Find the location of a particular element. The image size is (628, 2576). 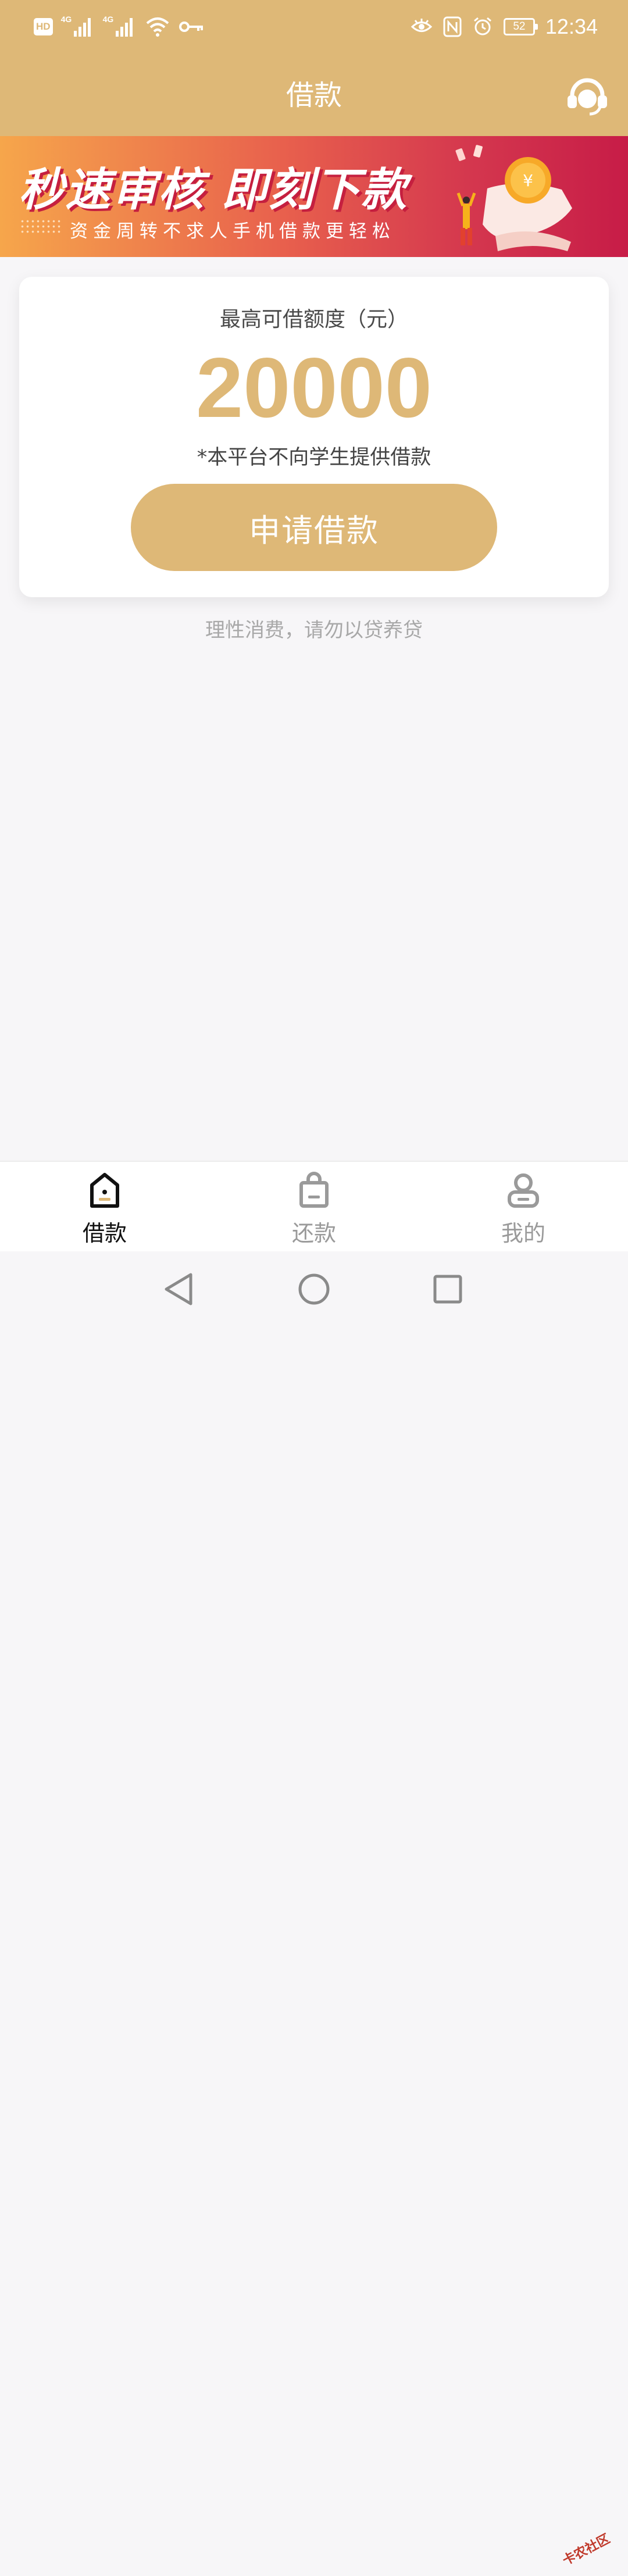

vpn-key-icon is located at coordinates (191, 27).